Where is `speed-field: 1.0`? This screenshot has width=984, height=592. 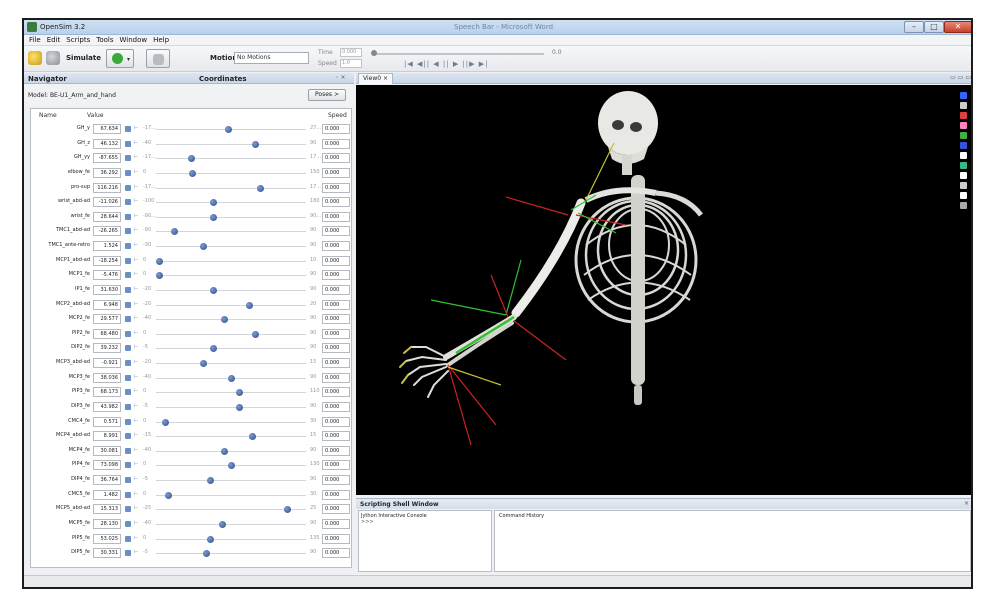
speed-field: 1.0 is located at coordinates (351, 63).